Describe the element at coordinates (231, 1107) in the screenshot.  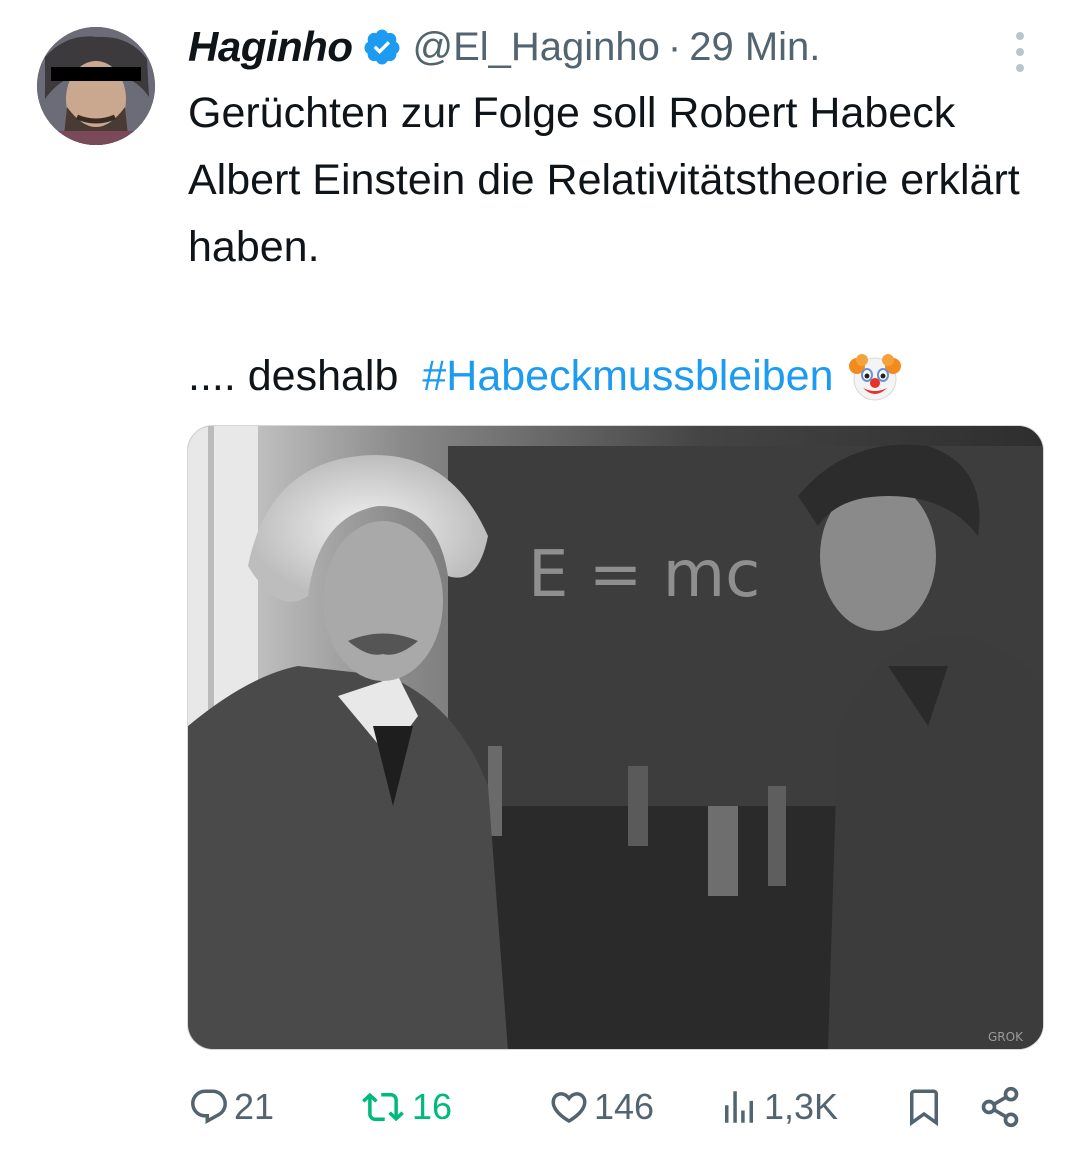
I see `reply-button: 21` at that location.